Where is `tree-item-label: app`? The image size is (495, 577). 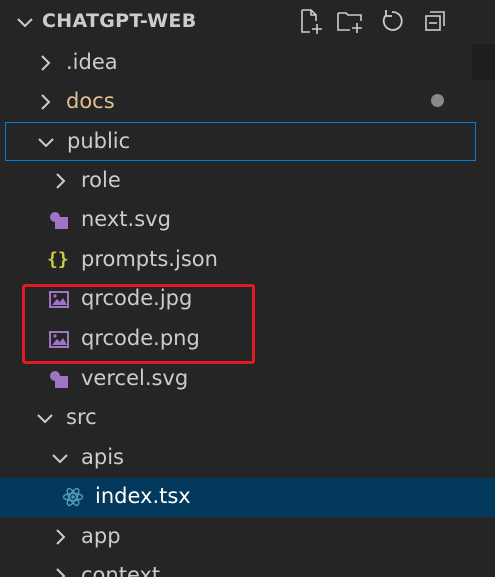
tree-item-label: app is located at coordinates (101, 536).